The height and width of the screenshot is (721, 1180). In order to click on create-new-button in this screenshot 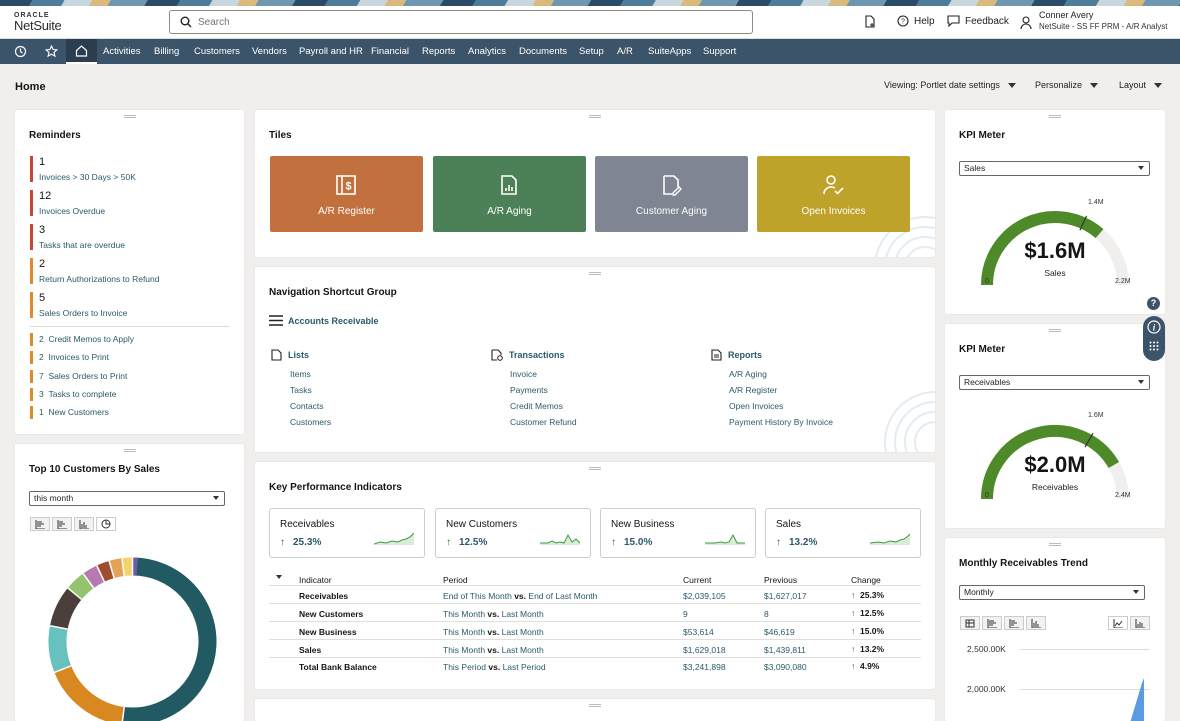, I will do `click(870, 21)`.